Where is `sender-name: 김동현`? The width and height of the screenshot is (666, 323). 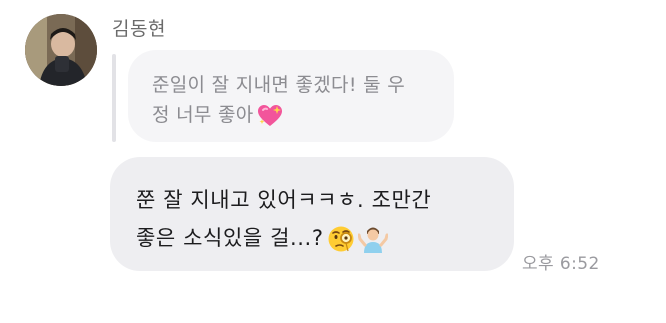
sender-name: 김동현 is located at coordinates (139, 29).